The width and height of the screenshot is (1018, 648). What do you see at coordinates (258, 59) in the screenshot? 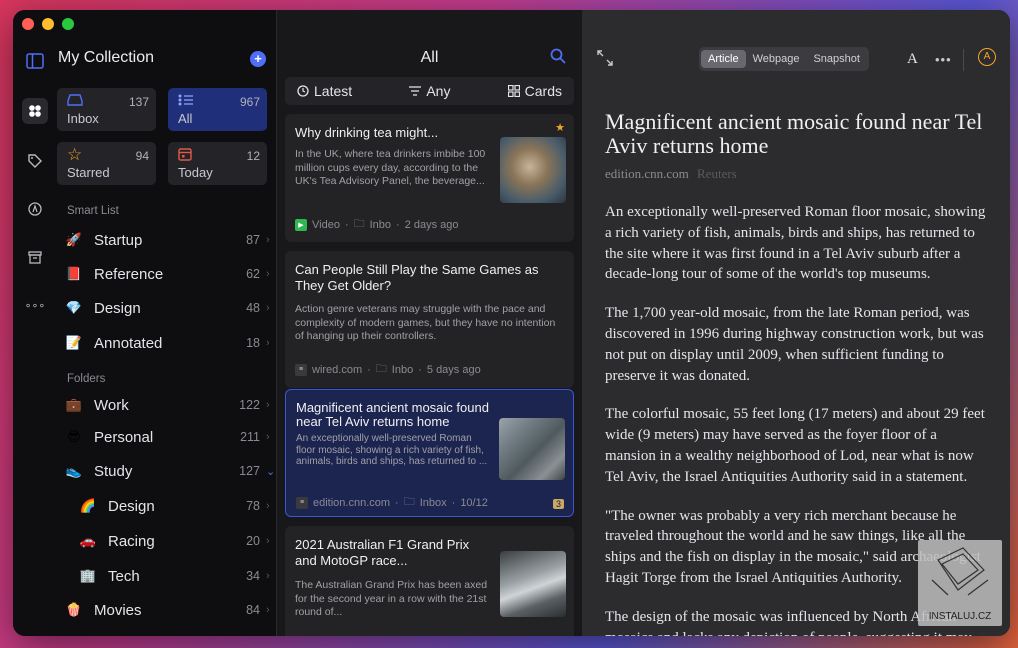
I see `plus-icon: +` at bounding box center [258, 59].